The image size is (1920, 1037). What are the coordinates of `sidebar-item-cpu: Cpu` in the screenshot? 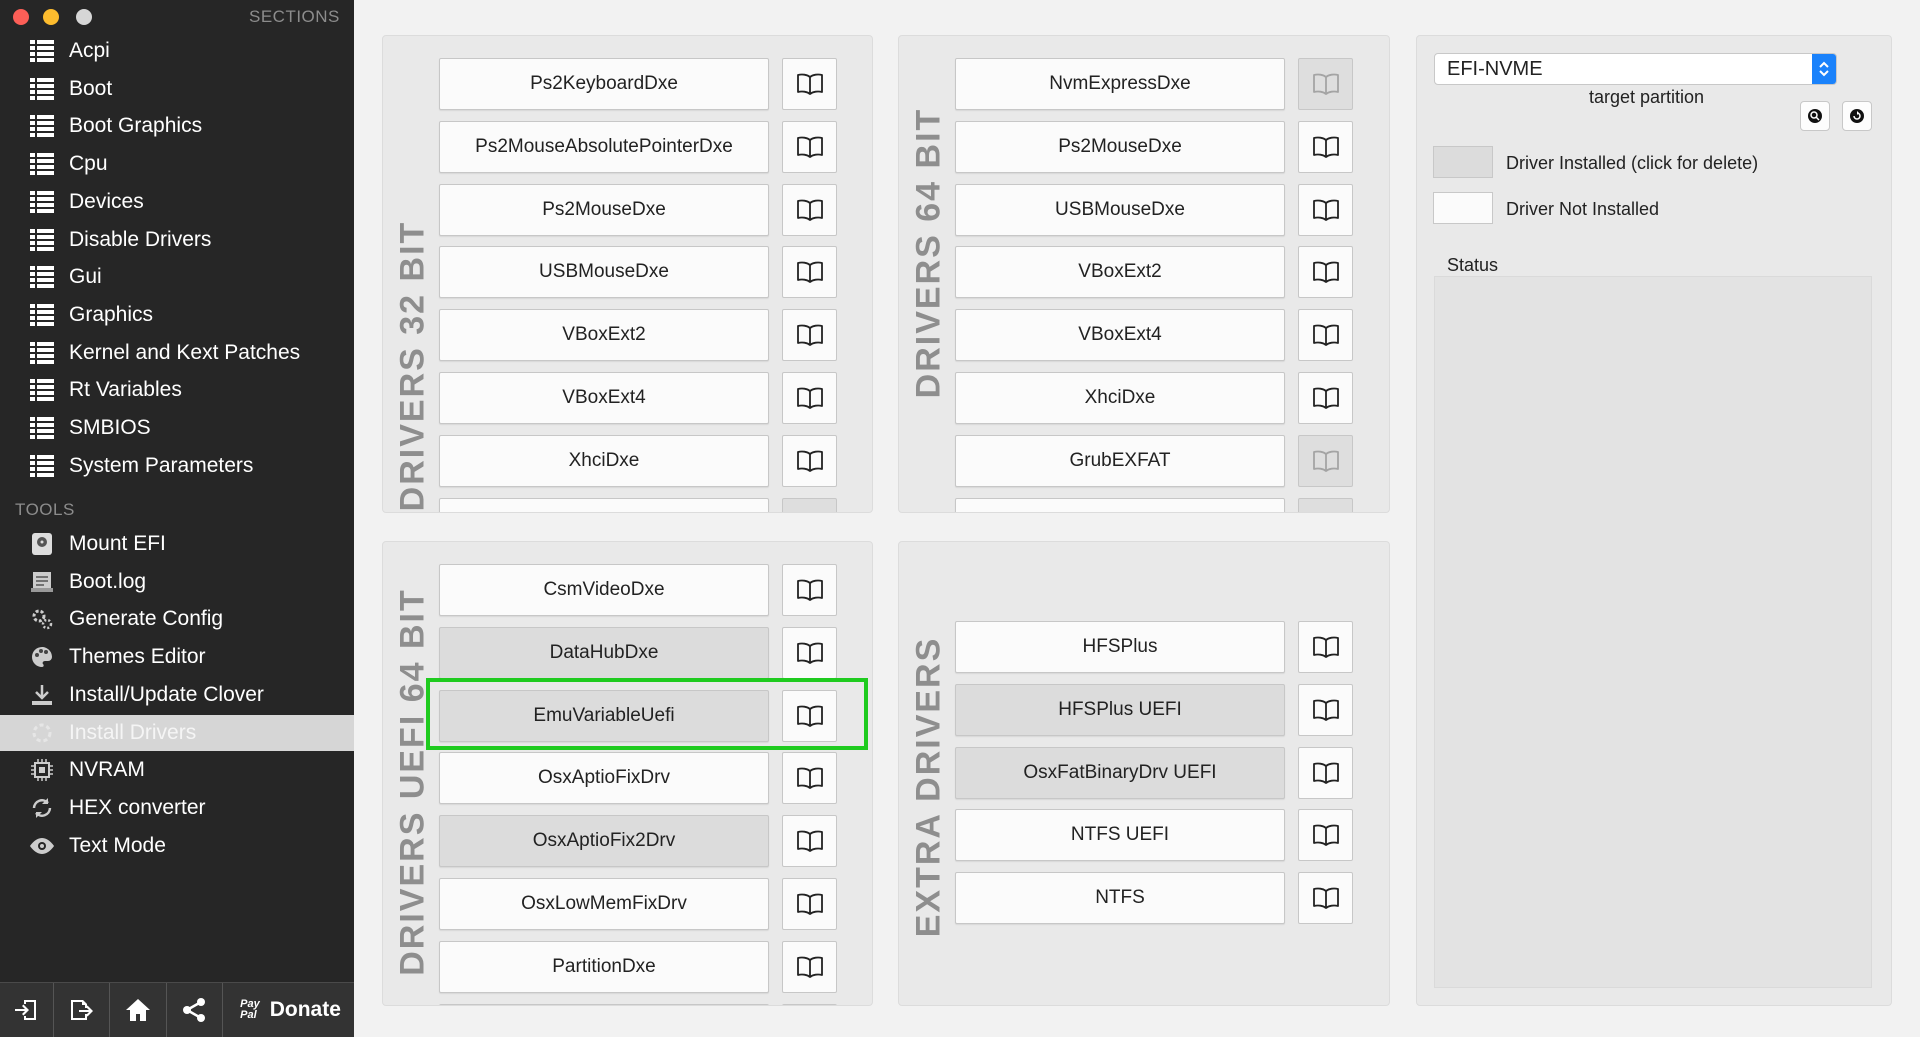 It's located at (177, 164).